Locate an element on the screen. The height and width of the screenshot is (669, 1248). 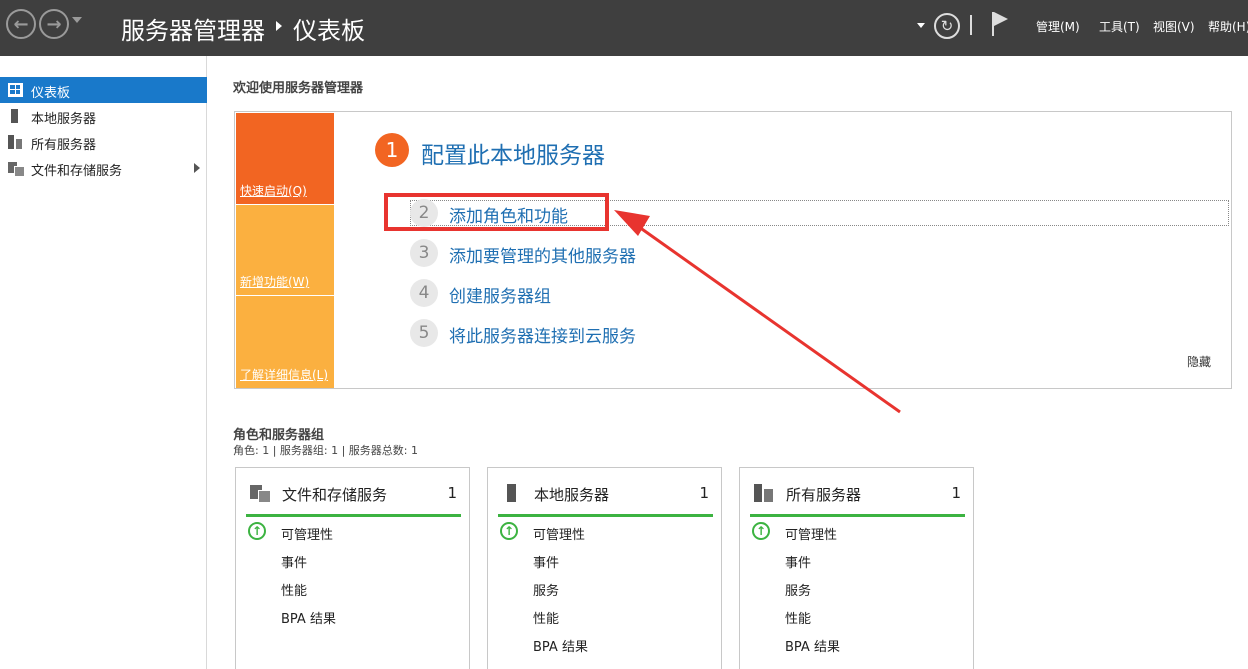
card-title: 本地服务器 is located at coordinates (572, 495).